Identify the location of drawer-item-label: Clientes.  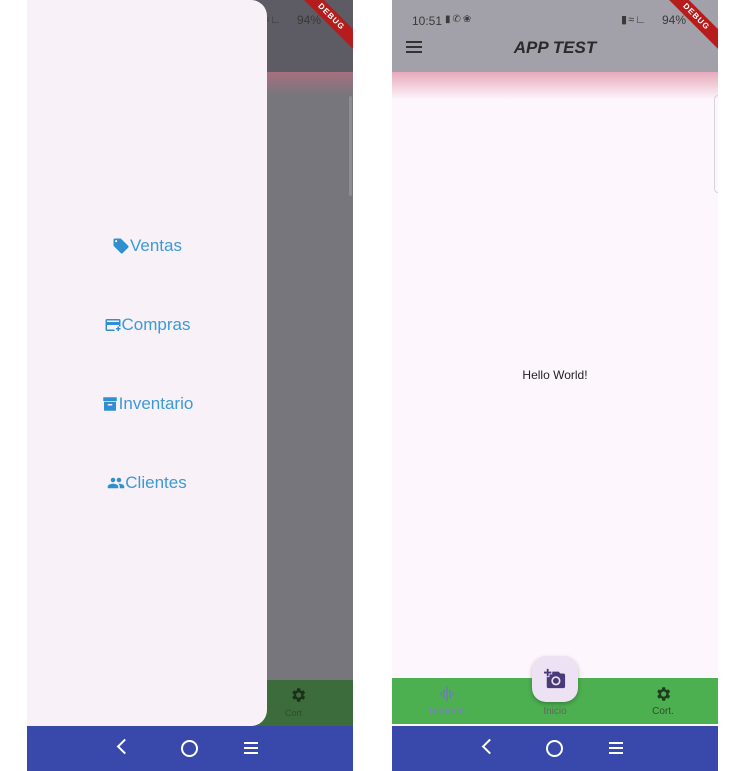
(156, 482).